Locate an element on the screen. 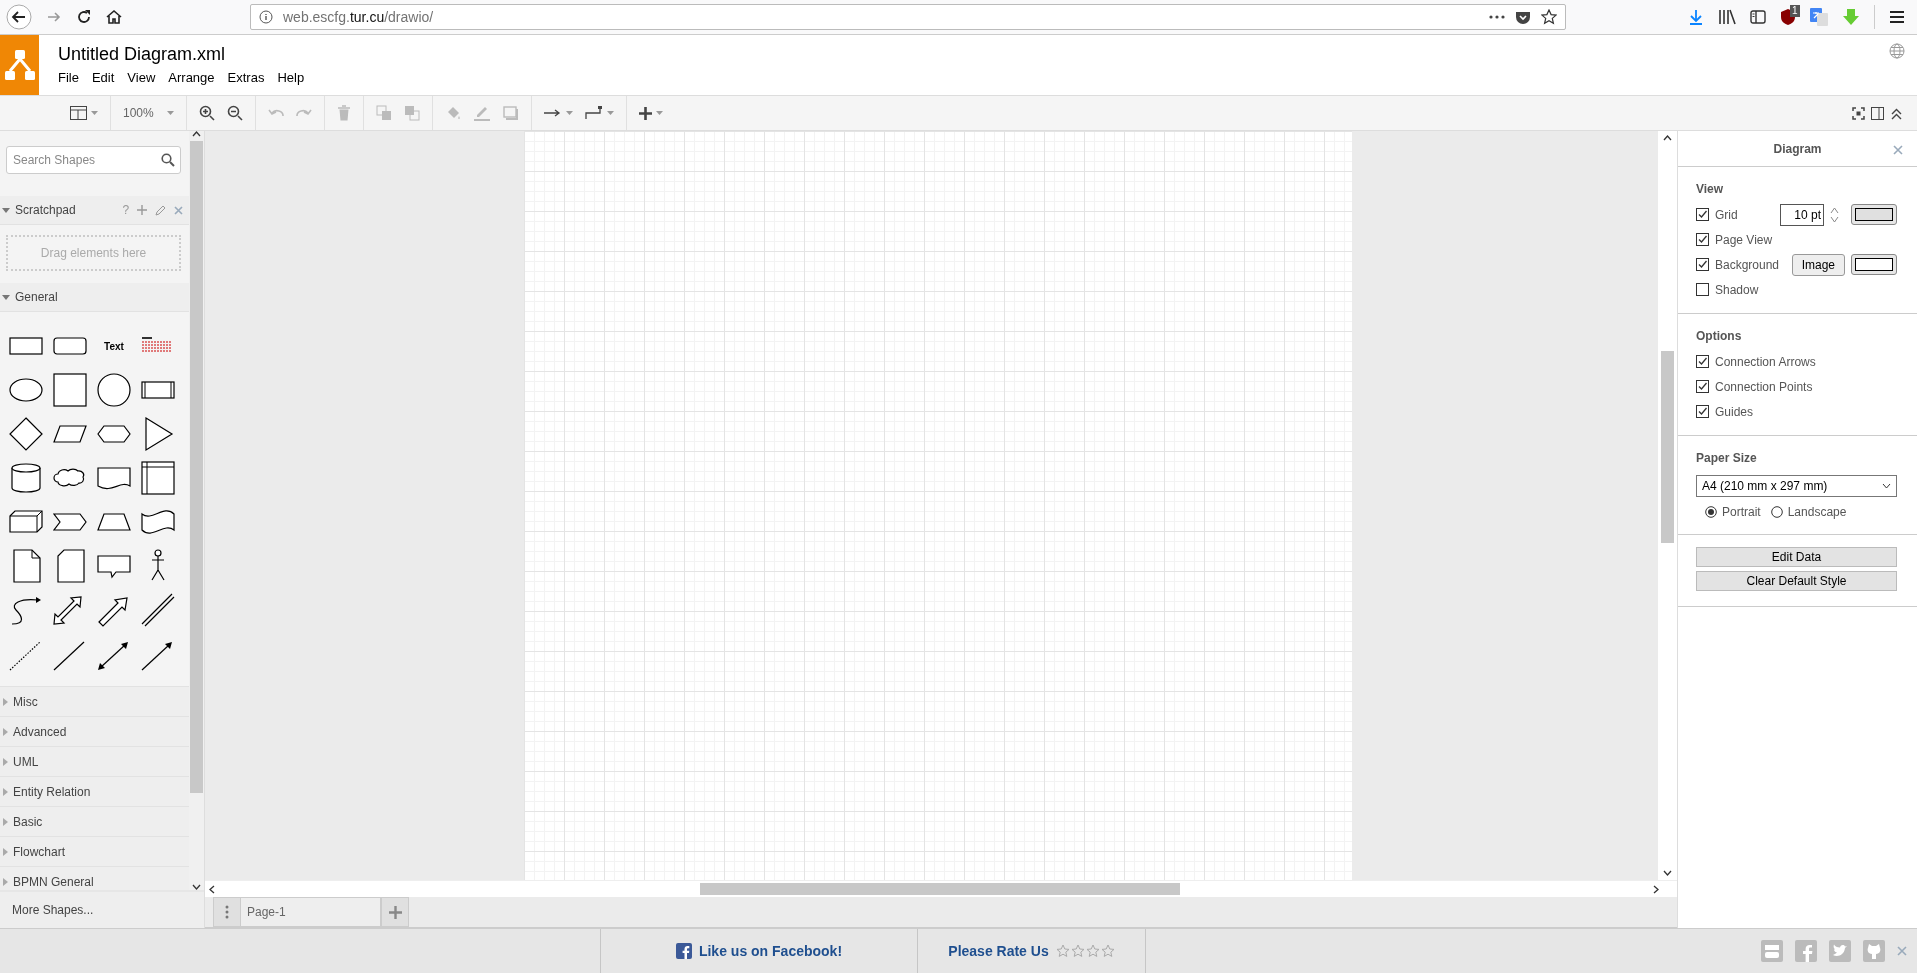  background-color-swatch is located at coordinates (1874, 264).